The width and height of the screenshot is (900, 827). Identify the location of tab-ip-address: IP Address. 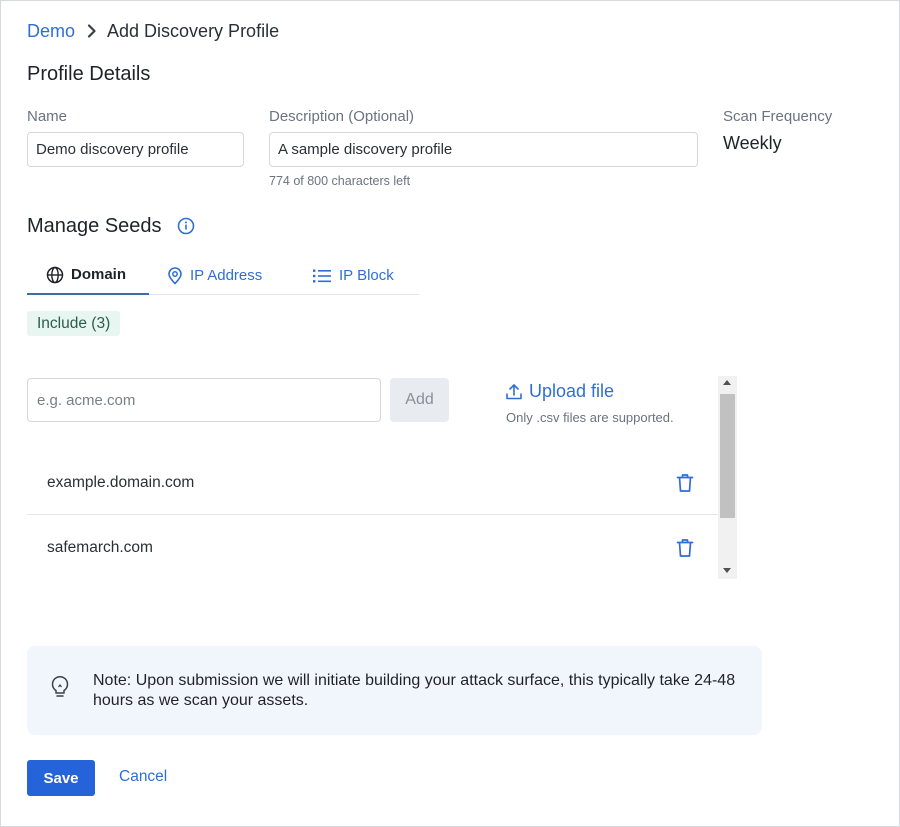
(214, 275).